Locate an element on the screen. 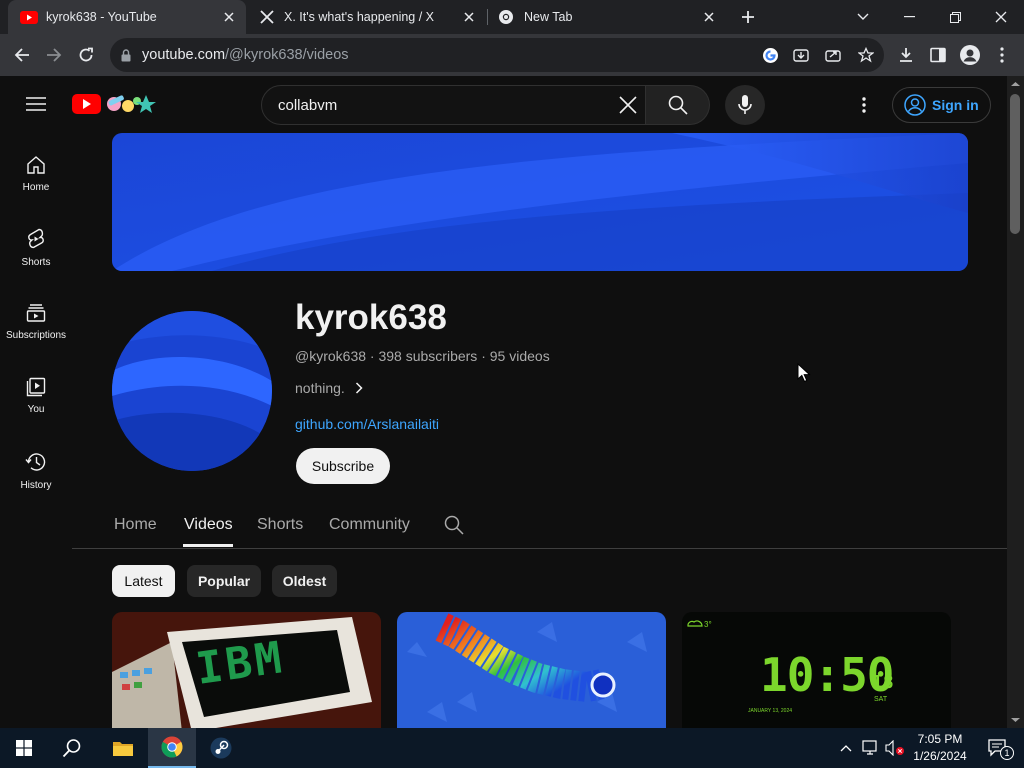  close-window-button is located at coordinates (1001, 17).